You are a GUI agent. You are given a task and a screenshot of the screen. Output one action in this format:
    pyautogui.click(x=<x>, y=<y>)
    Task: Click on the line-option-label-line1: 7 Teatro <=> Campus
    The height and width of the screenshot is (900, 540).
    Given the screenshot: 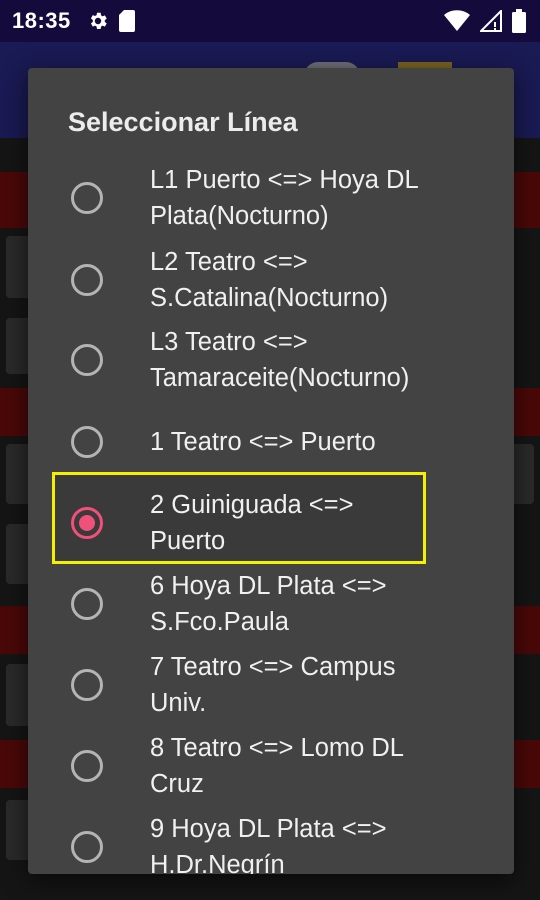 What is the action you would take?
    pyautogui.click(x=273, y=667)
    